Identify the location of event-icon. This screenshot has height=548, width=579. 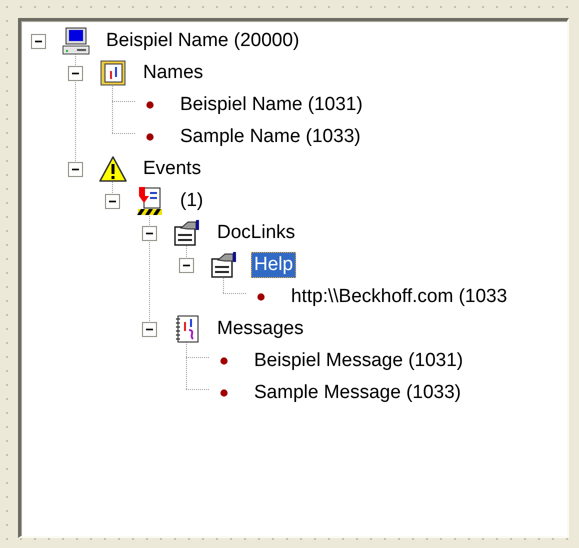
(150, 201).